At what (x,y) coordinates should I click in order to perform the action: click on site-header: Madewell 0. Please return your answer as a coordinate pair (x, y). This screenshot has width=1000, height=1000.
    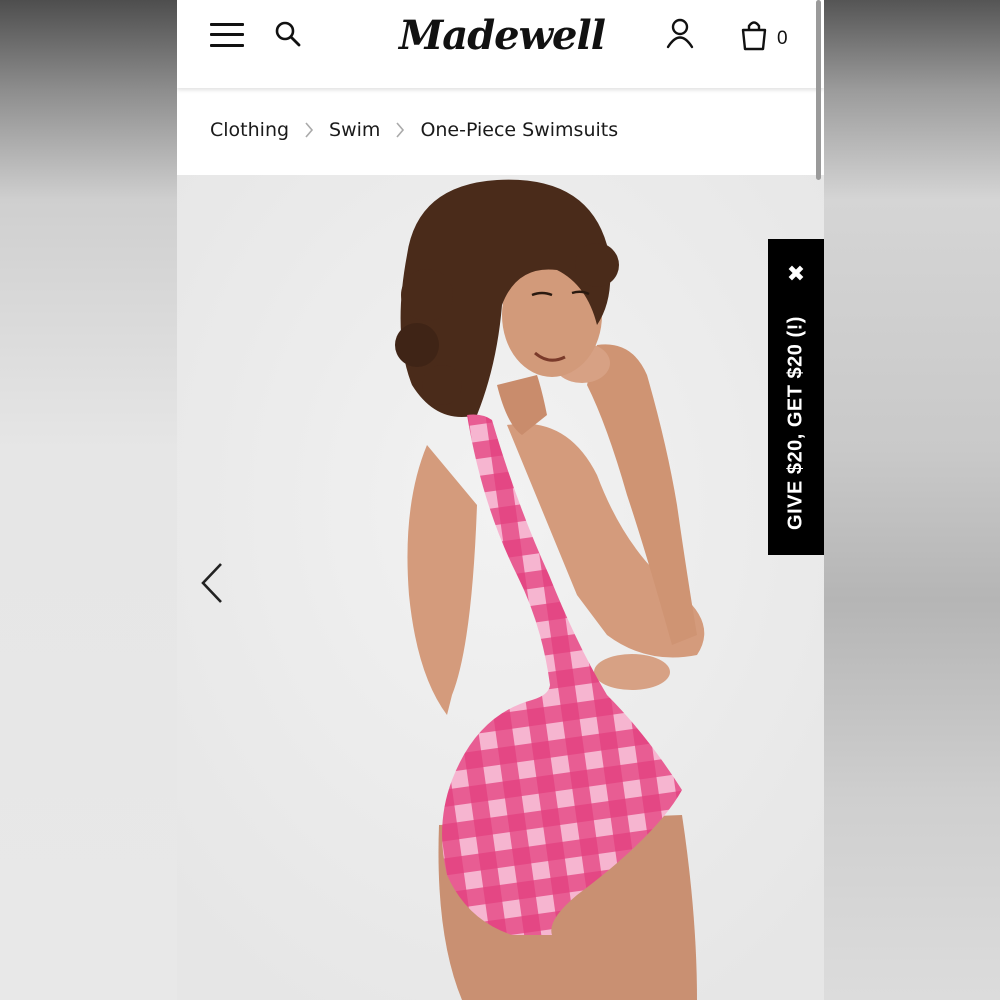
    Looking at the image, I should click on (500, 44).